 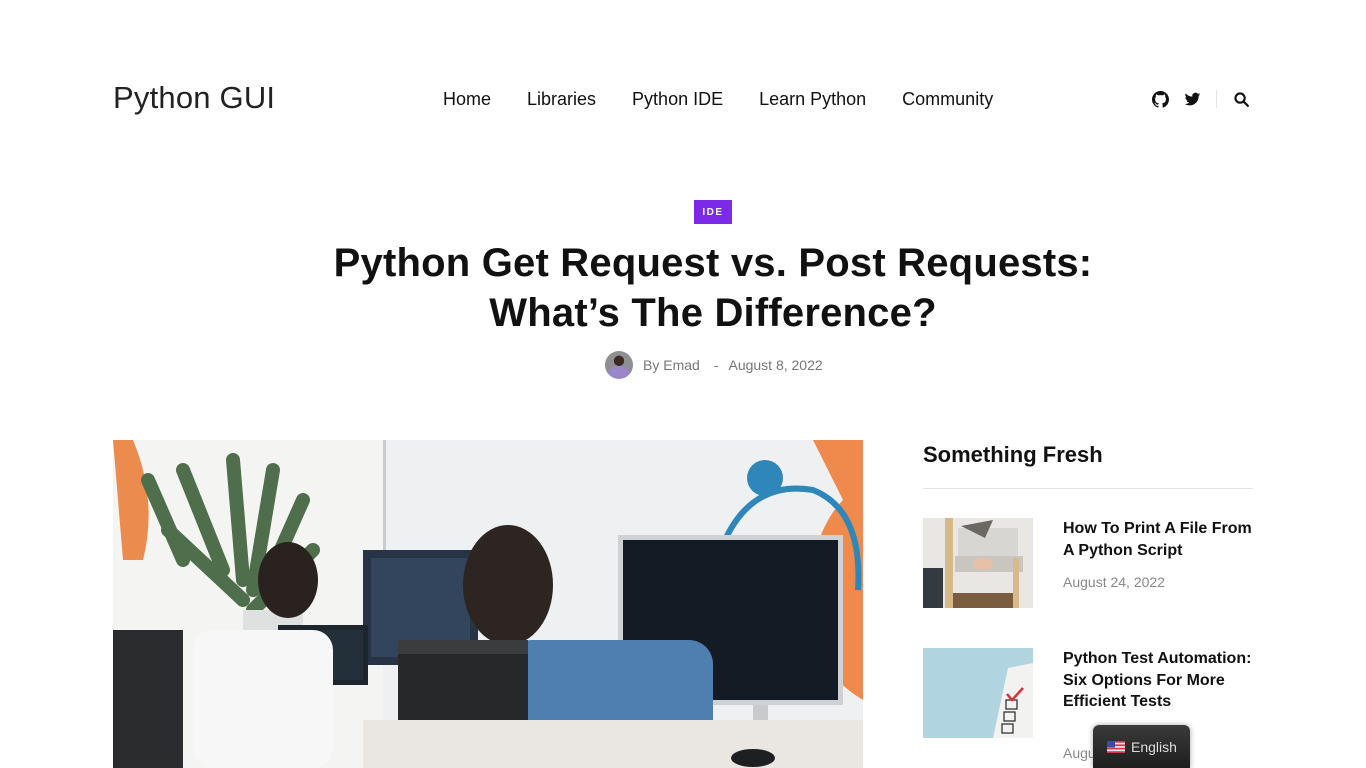 I want to click on language-label: English, so click(x=1154, y=746).